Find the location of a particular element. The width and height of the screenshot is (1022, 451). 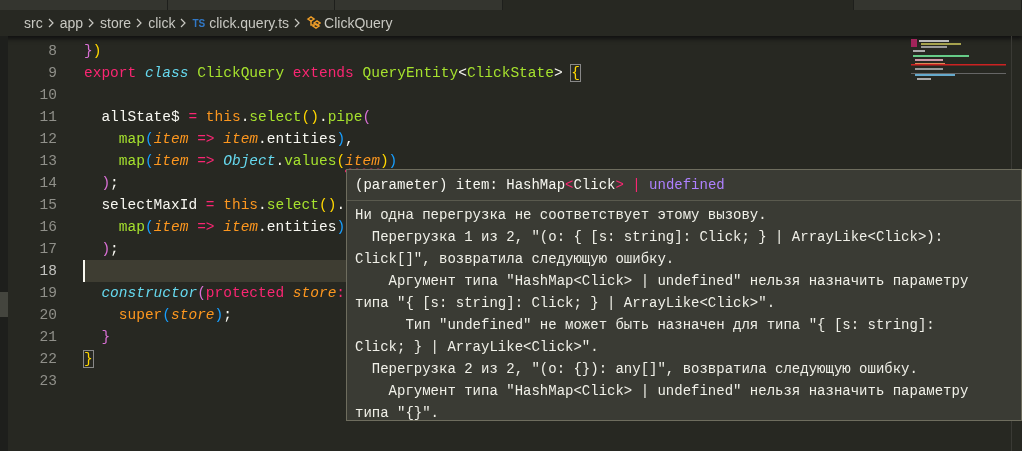

line-number: 15 is located at coordinates (47, 205).